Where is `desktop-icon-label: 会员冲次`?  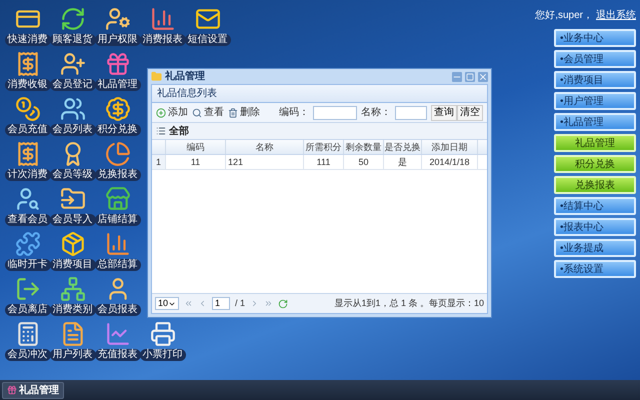 desktop-icon-label: 会员冲次 is located at coordinates (27, 355).